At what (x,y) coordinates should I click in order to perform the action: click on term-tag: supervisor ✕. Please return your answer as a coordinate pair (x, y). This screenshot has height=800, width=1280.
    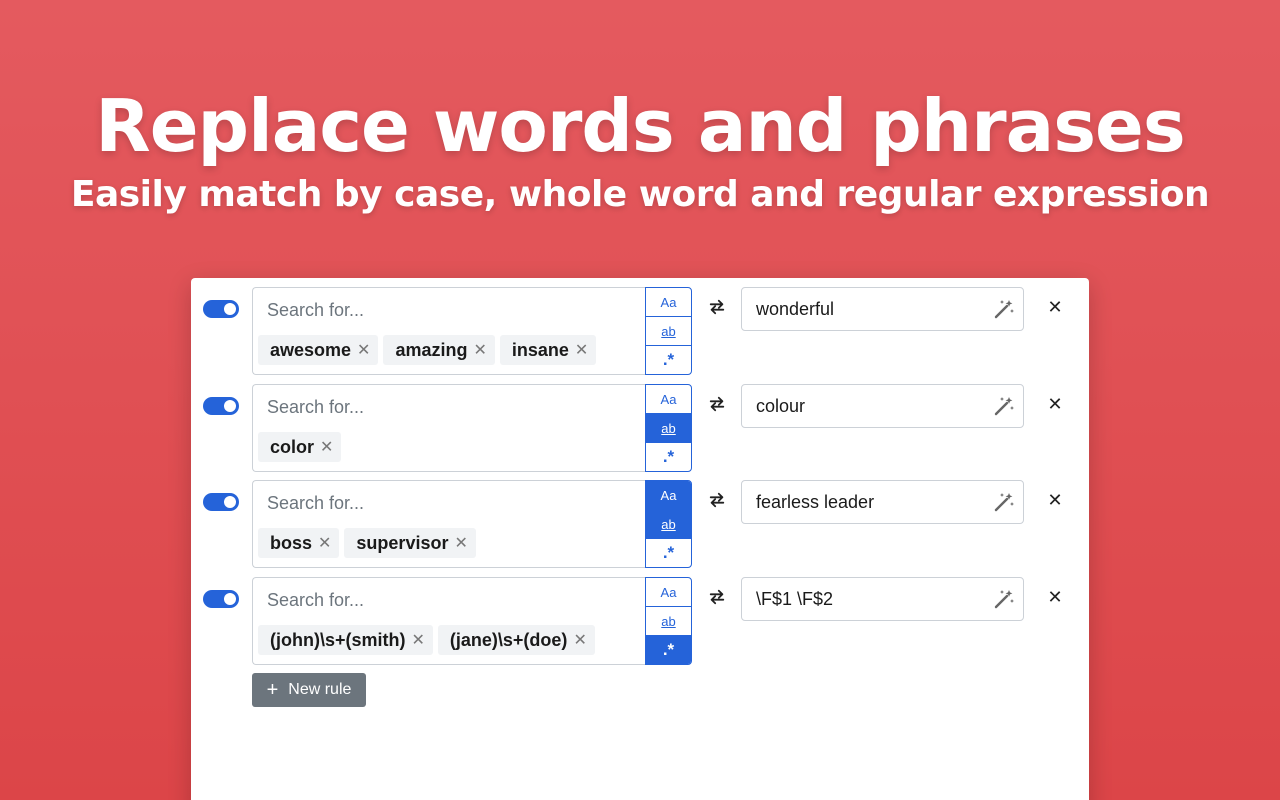
    Looking at the image, I should click on (410, 543).